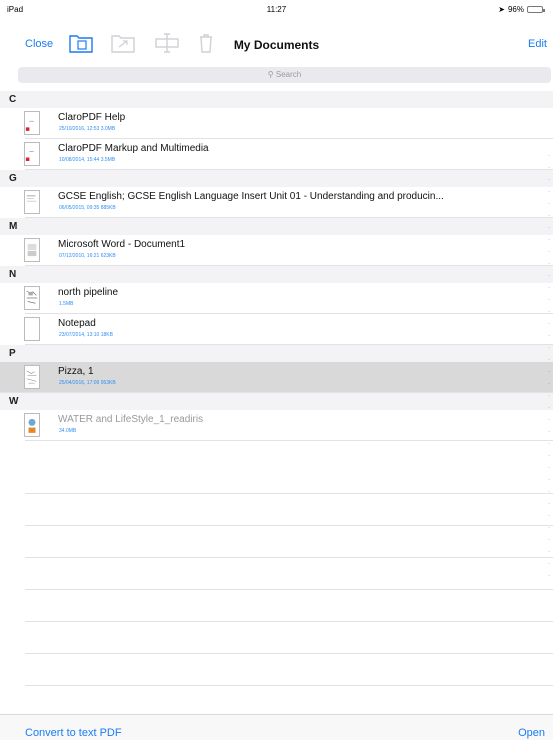  Describe the element at coordinates (122, 244) in the screenshot. I see `document-name: Microsoft Word - Document1` at that location.